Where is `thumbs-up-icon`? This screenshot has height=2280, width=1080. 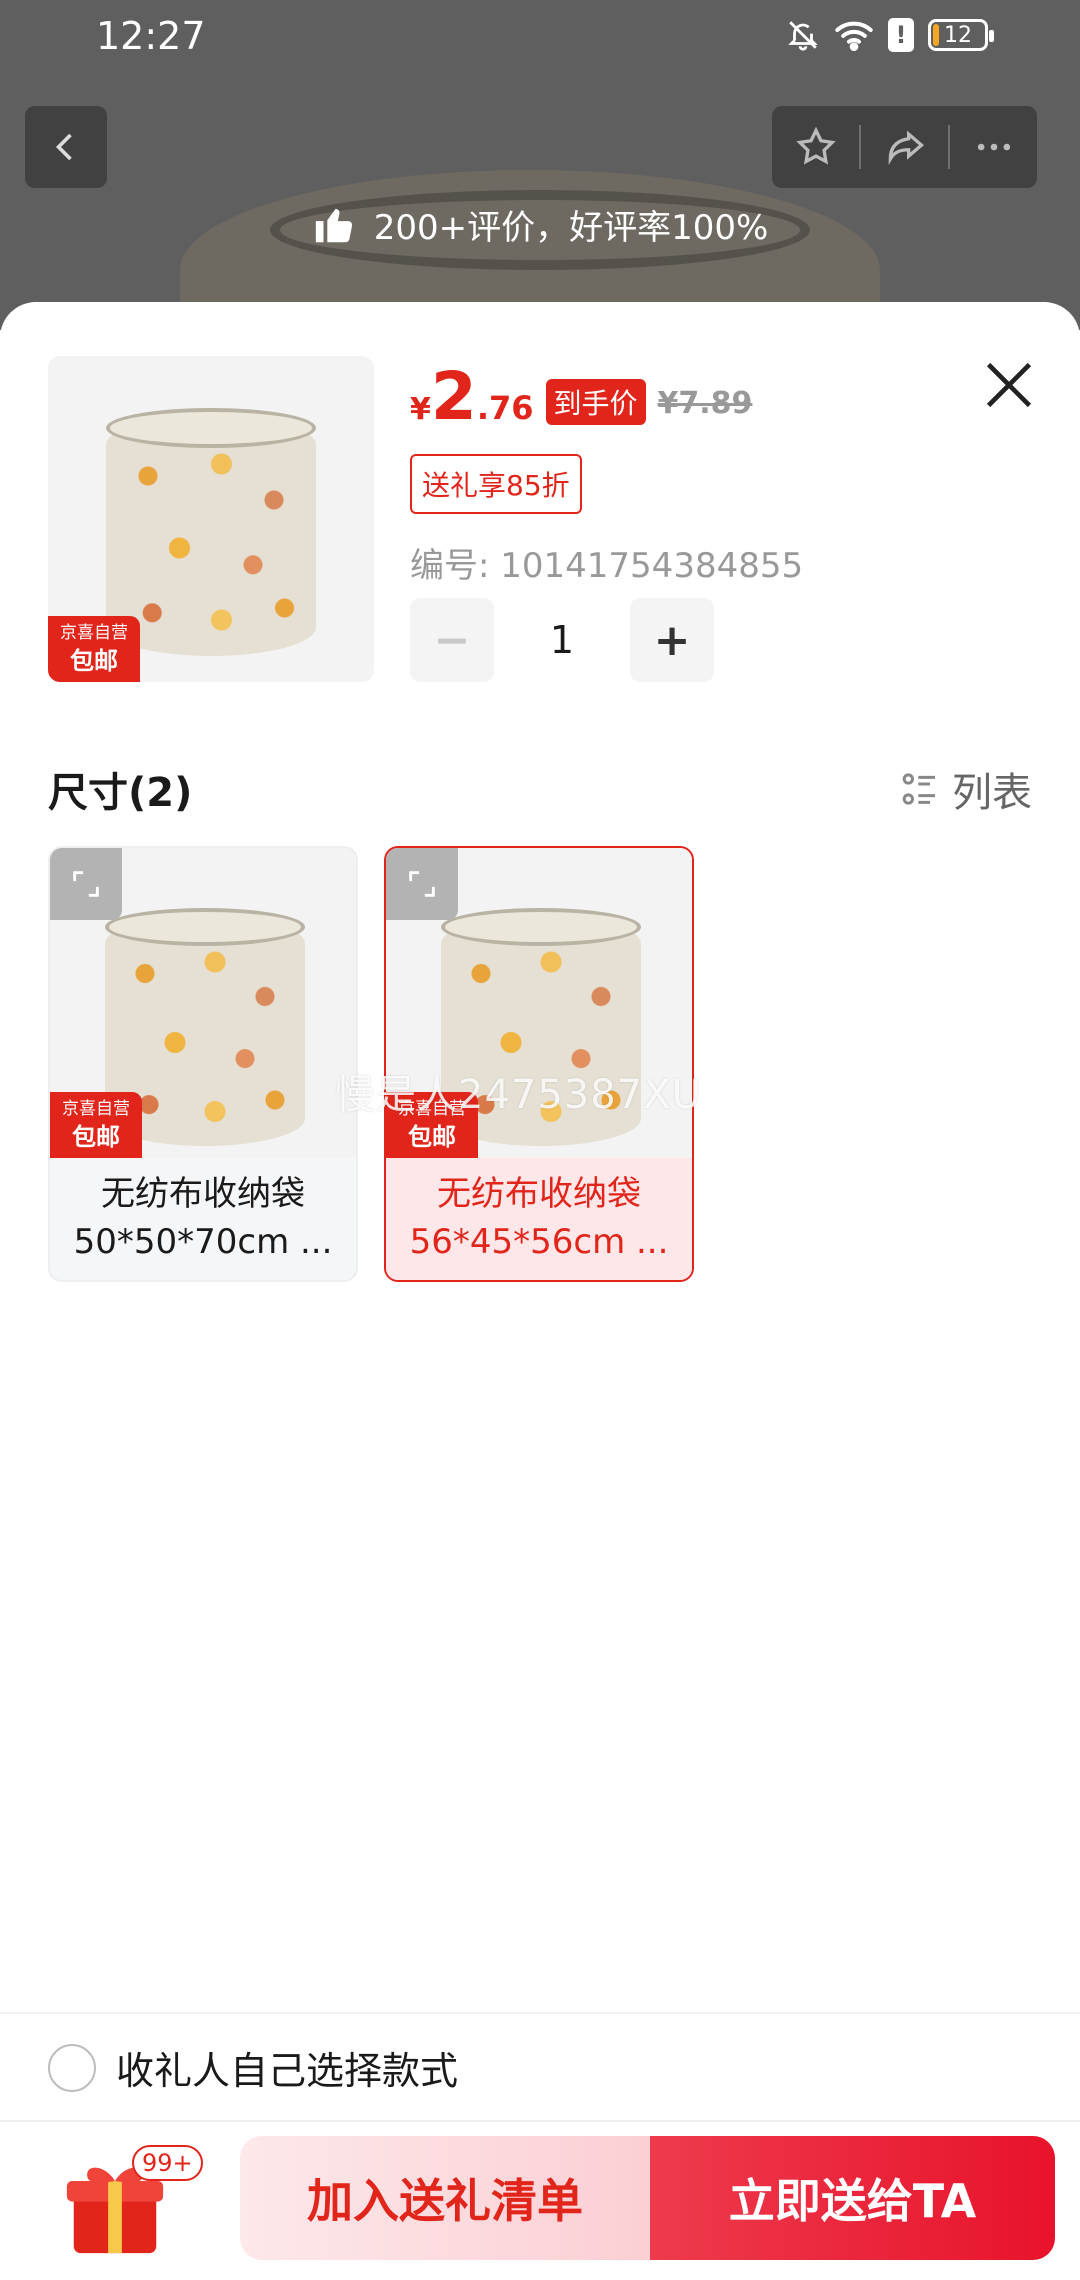 thumbs-up-icon is located at coordinates (333, 225).